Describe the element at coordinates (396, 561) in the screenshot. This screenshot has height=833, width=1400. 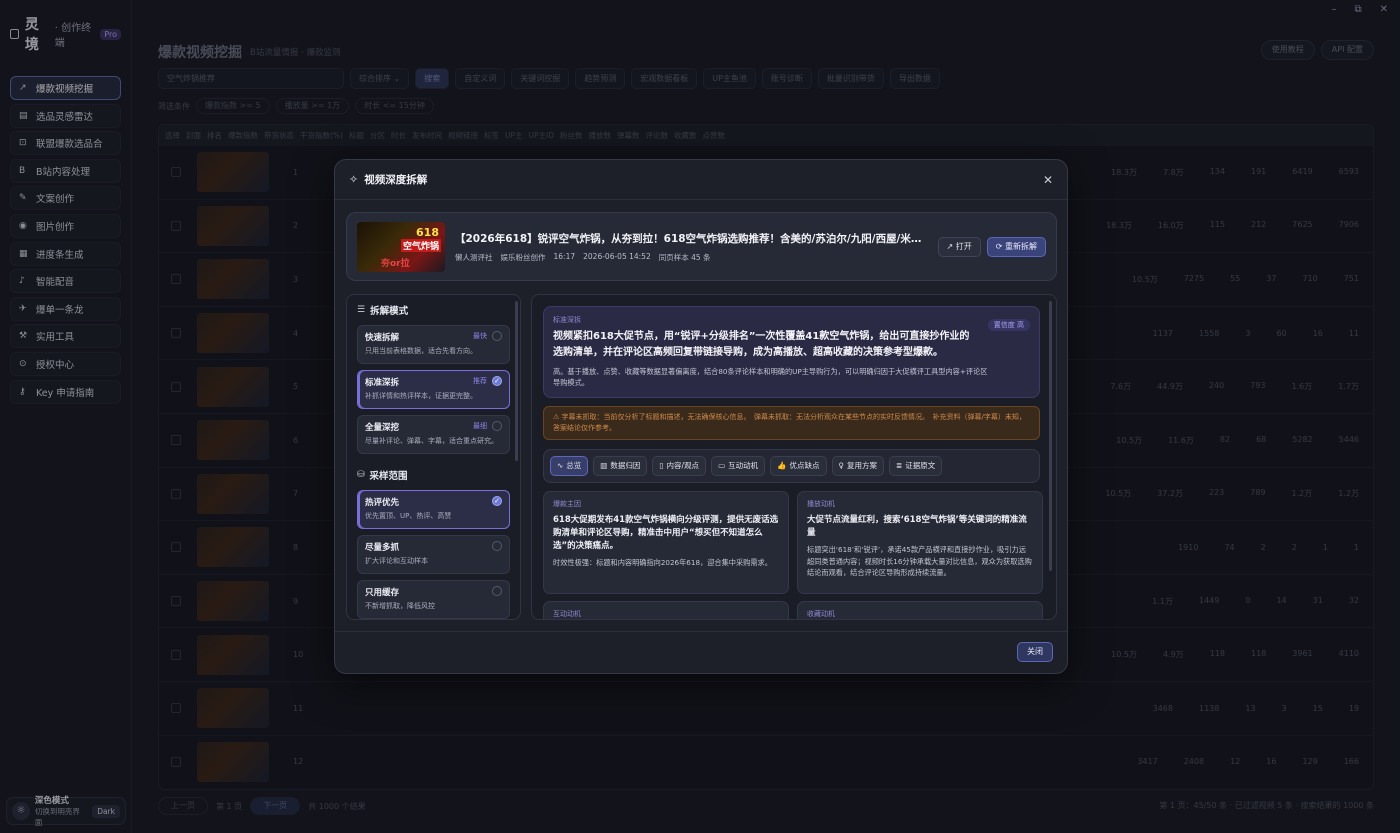
I see `scope-desc: 扩大评论和互动样本` at that location.